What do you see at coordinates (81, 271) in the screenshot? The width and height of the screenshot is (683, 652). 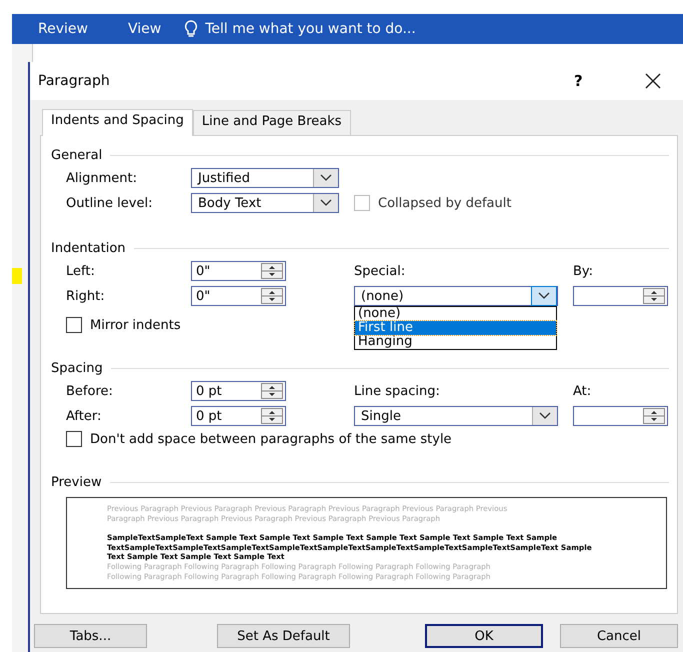 I see `field-label: Left:` at bounding box center [81, 271].